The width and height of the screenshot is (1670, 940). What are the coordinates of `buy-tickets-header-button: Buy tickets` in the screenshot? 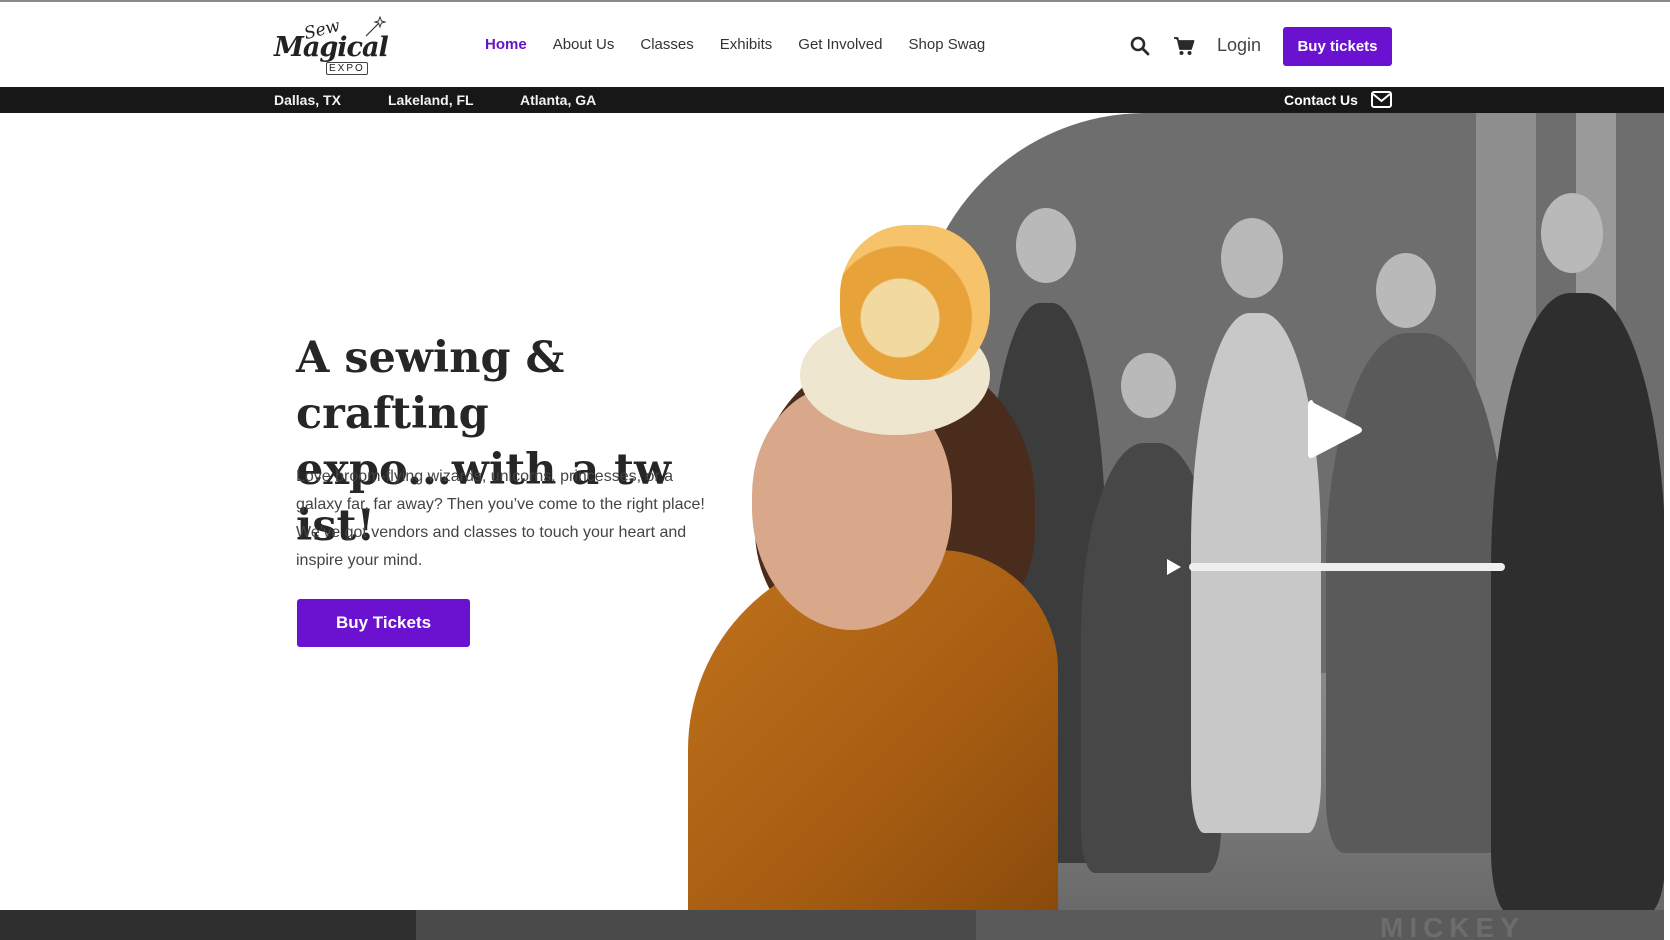 It's located at (1337, 46).